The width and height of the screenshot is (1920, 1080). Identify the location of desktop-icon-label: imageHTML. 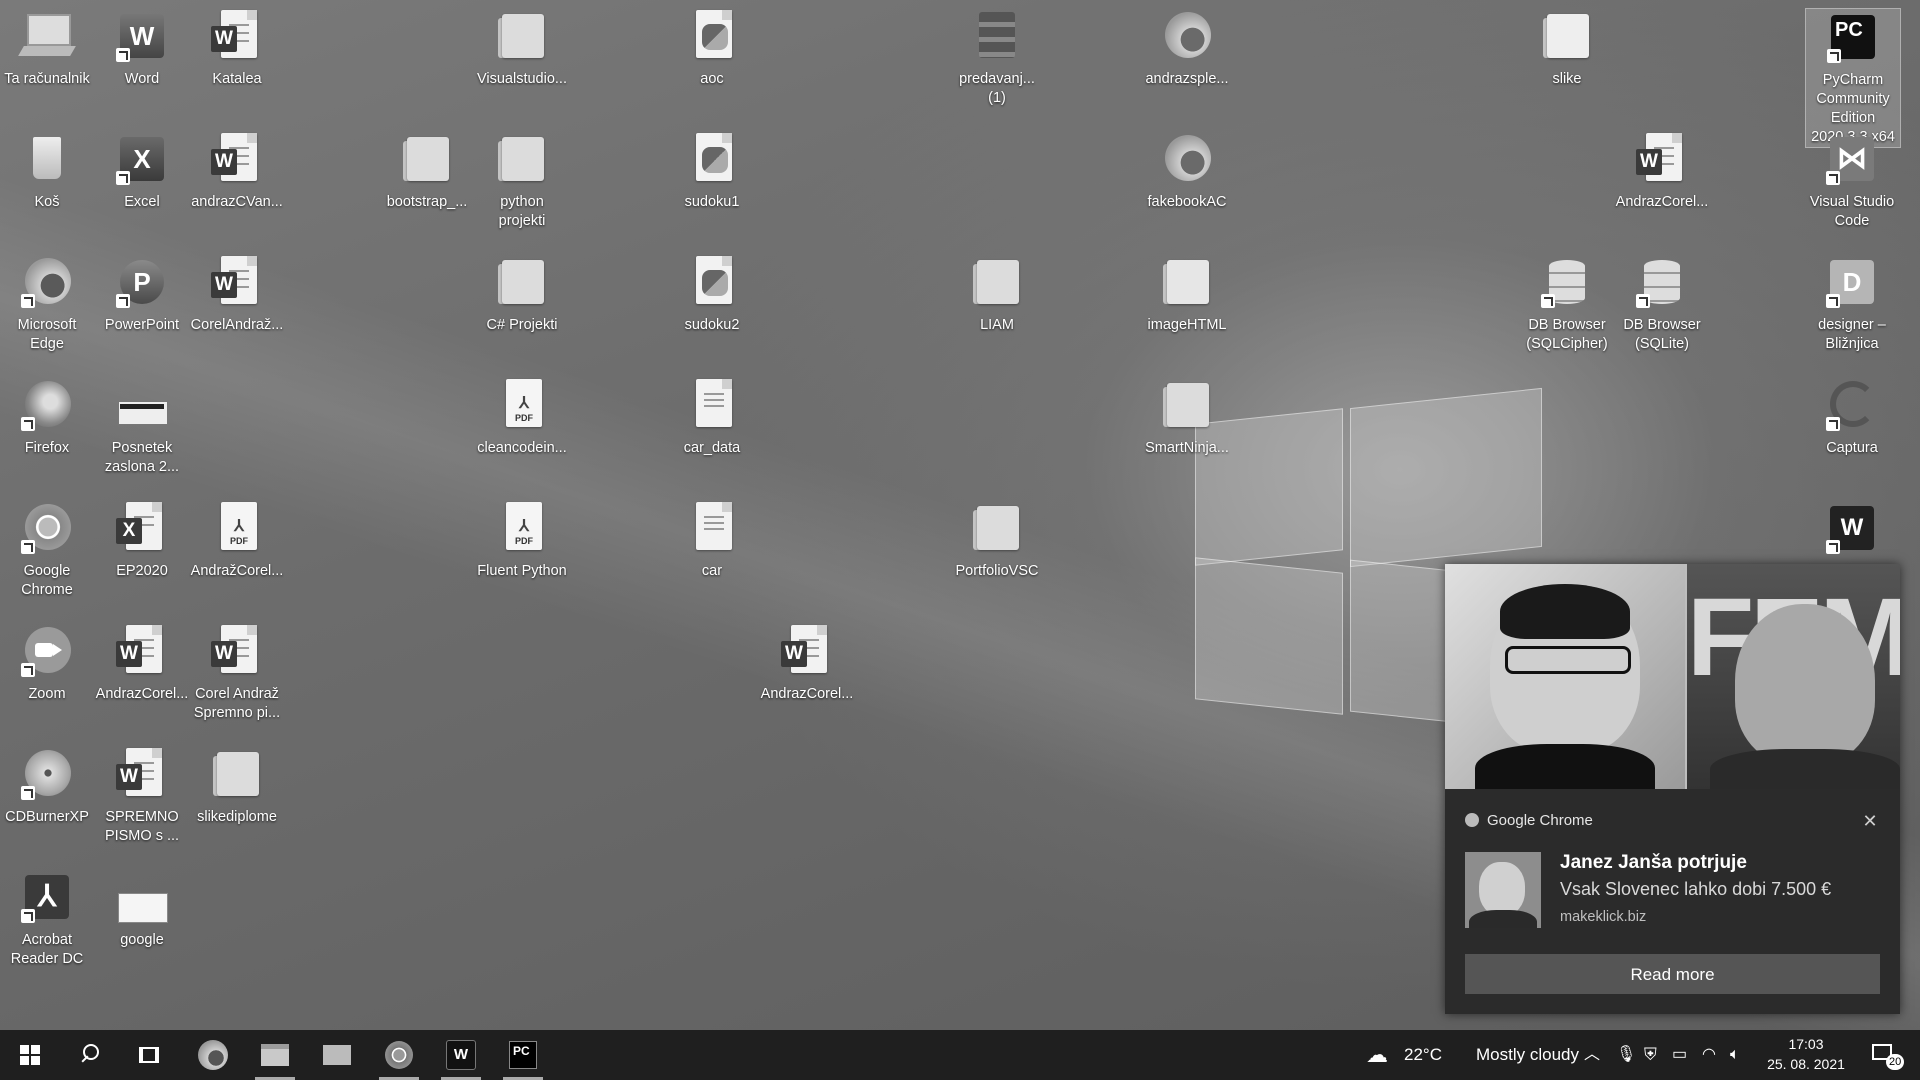
(1187, 325).